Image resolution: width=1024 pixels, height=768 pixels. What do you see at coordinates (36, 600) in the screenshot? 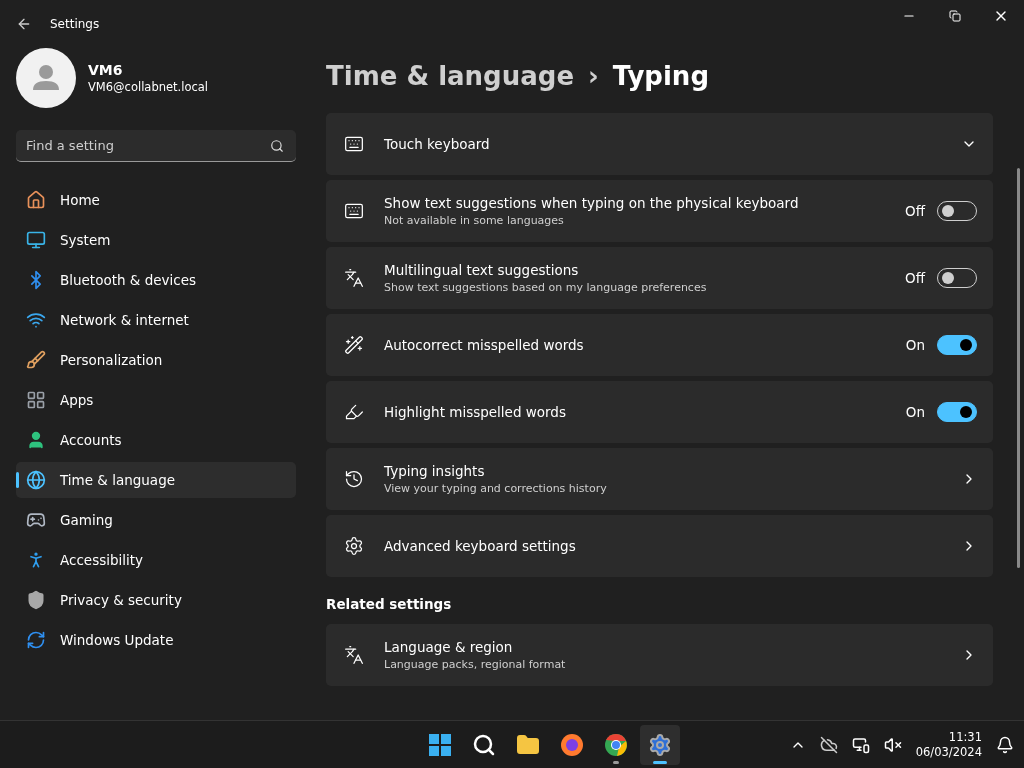
I see `shield-icon` at bounding box center [36, 600].